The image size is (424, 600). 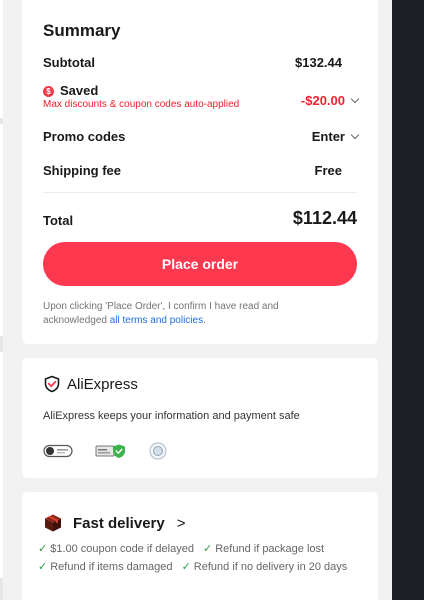 I want to click on dark-side-rail, so click(x=408, y=300).